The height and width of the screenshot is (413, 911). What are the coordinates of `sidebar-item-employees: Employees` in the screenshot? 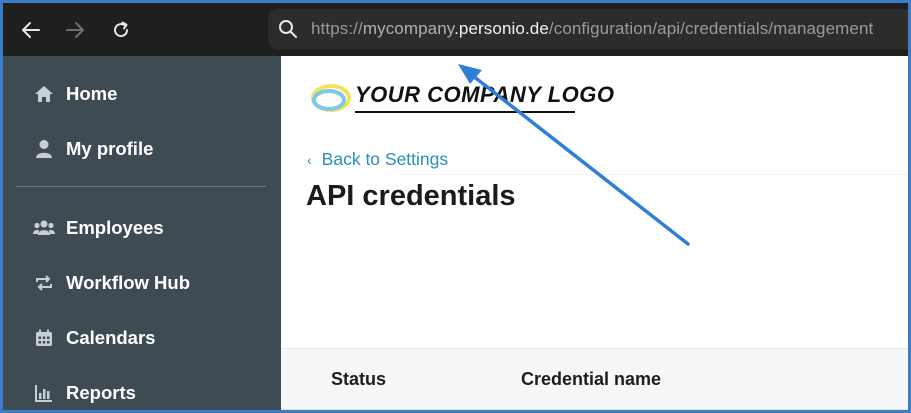 It's located at (142, 228).